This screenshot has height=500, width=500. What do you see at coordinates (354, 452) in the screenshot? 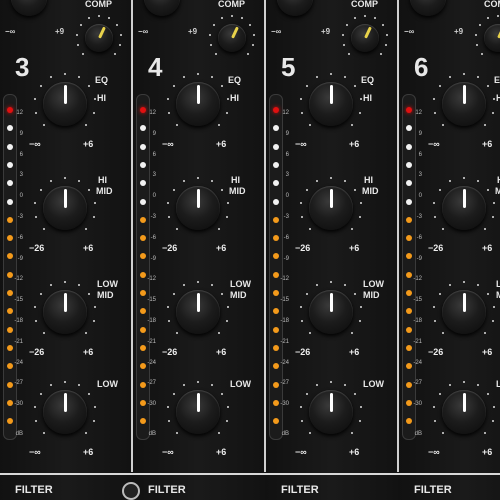
I see `eq-low-knob-max: +6` at bounding box center [354, 452].